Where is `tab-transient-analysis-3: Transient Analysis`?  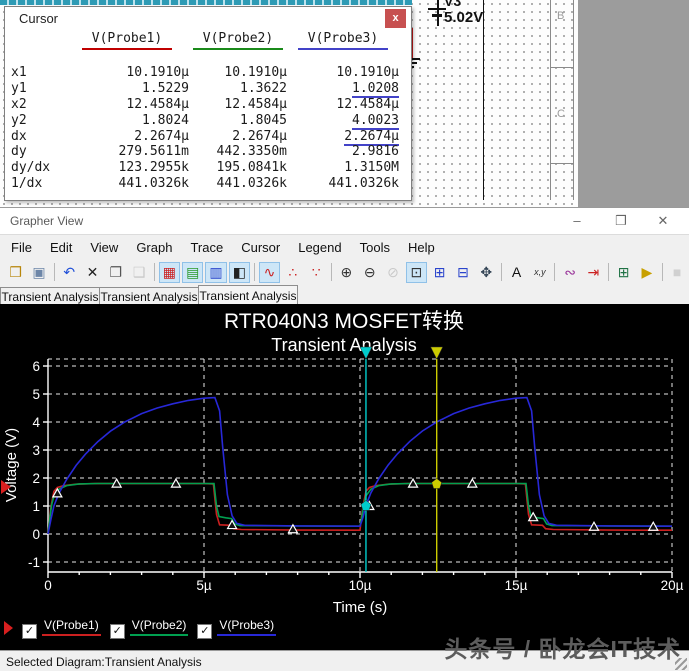 tab-transient-analysis-3: Transient Analysis is located at coordinates (248, 294).